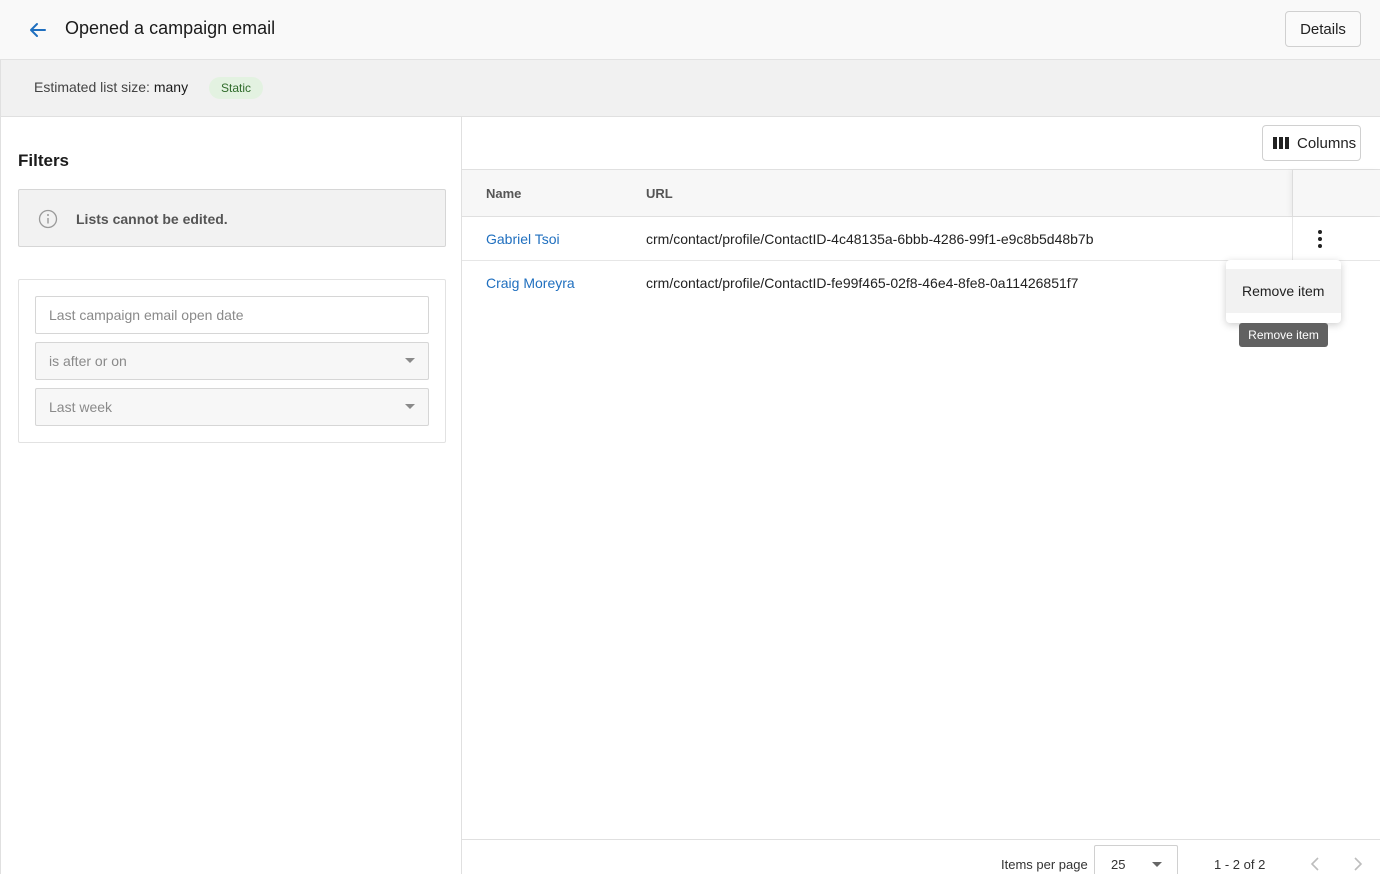 The height and width of the screenshot is (874, 1380). I want to click on items-per-page-value: 25, so click(1118, 864).